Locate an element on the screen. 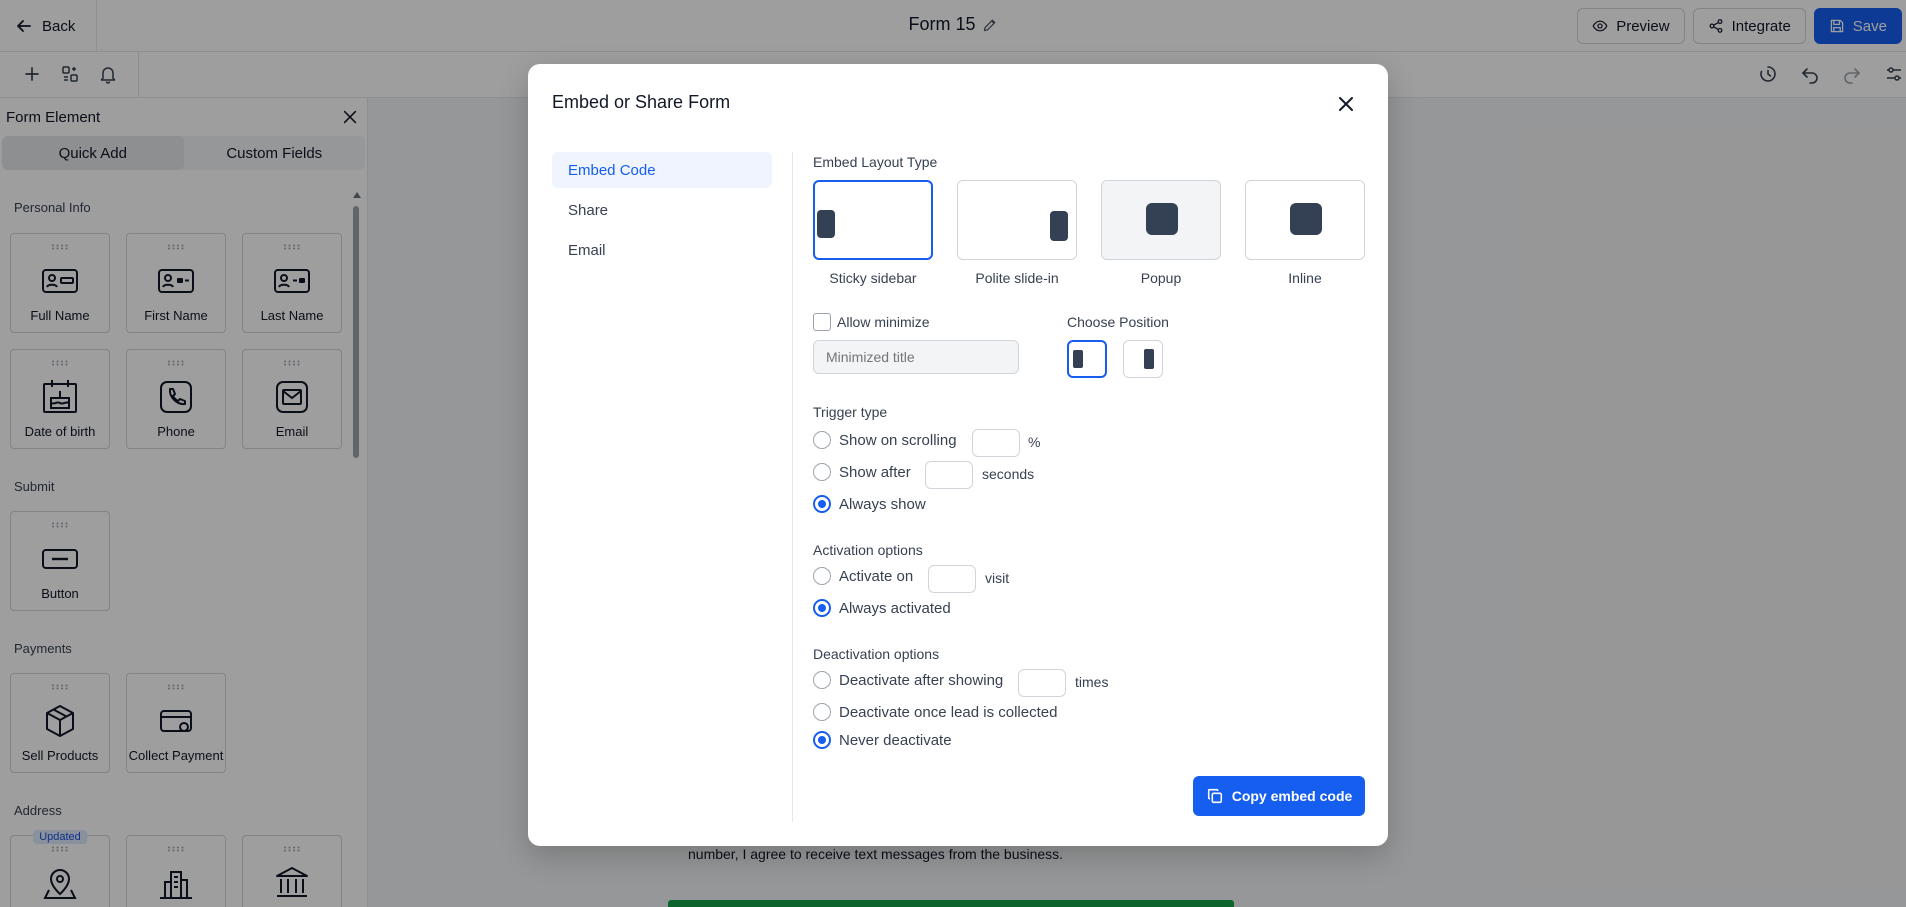  nav-share: Share is located at coordinates (662, 210).